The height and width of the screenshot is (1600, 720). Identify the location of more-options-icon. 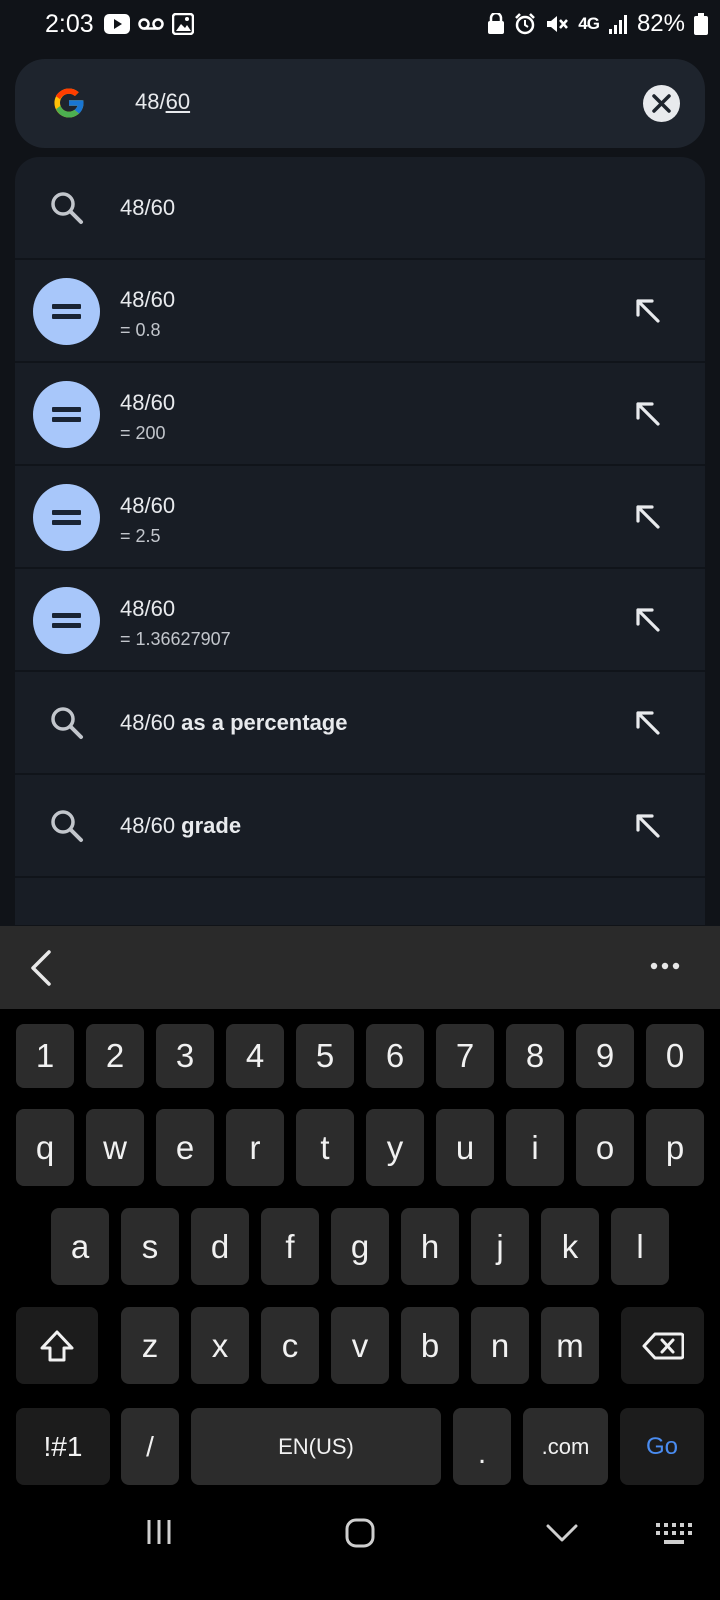
(665, 966).